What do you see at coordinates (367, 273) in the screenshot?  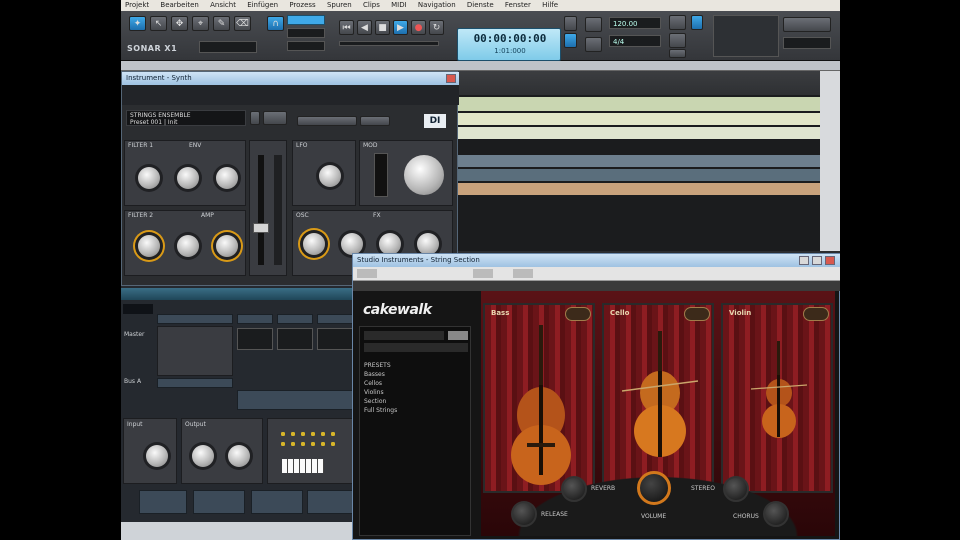 I see `plugin-menu-button` at bounding box center [367, 273].